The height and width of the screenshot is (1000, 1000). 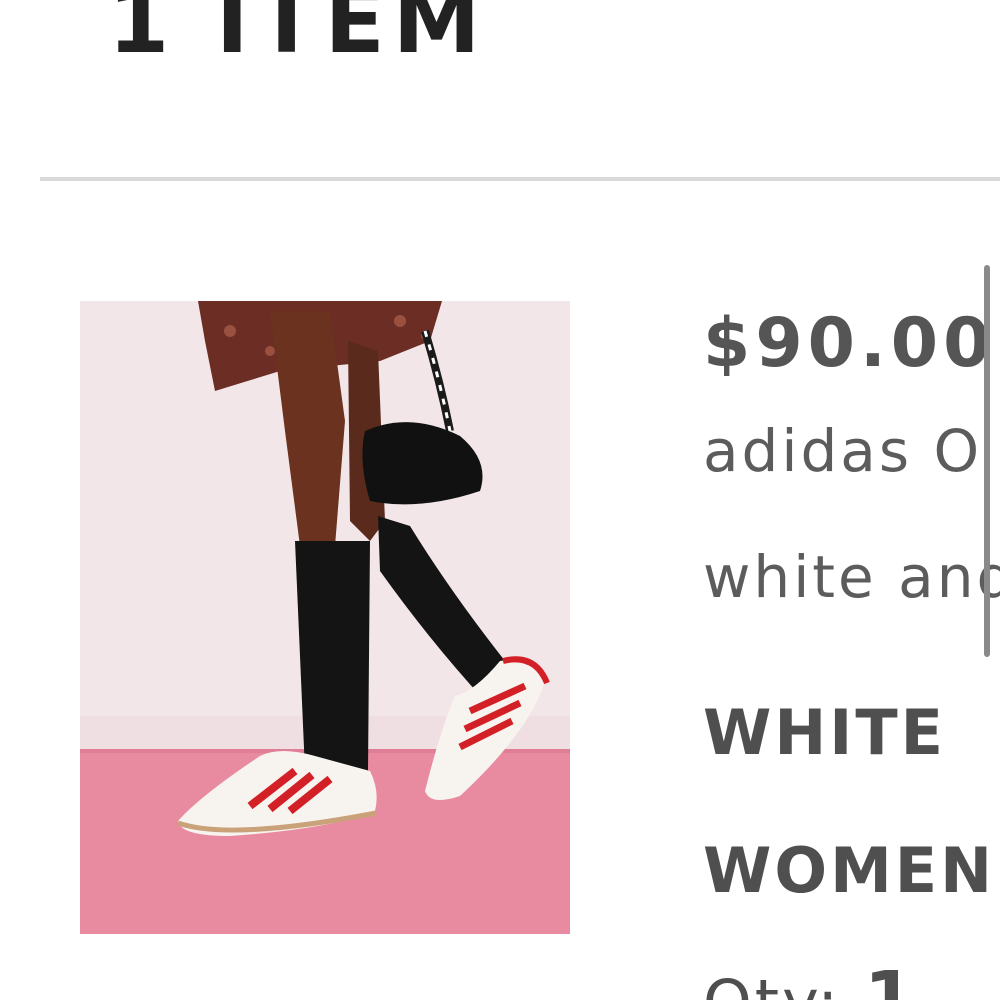 What do you see at coordinates (987, 461) in the screenshot?
I see `scrollbar` at bounding box center [987, 461].